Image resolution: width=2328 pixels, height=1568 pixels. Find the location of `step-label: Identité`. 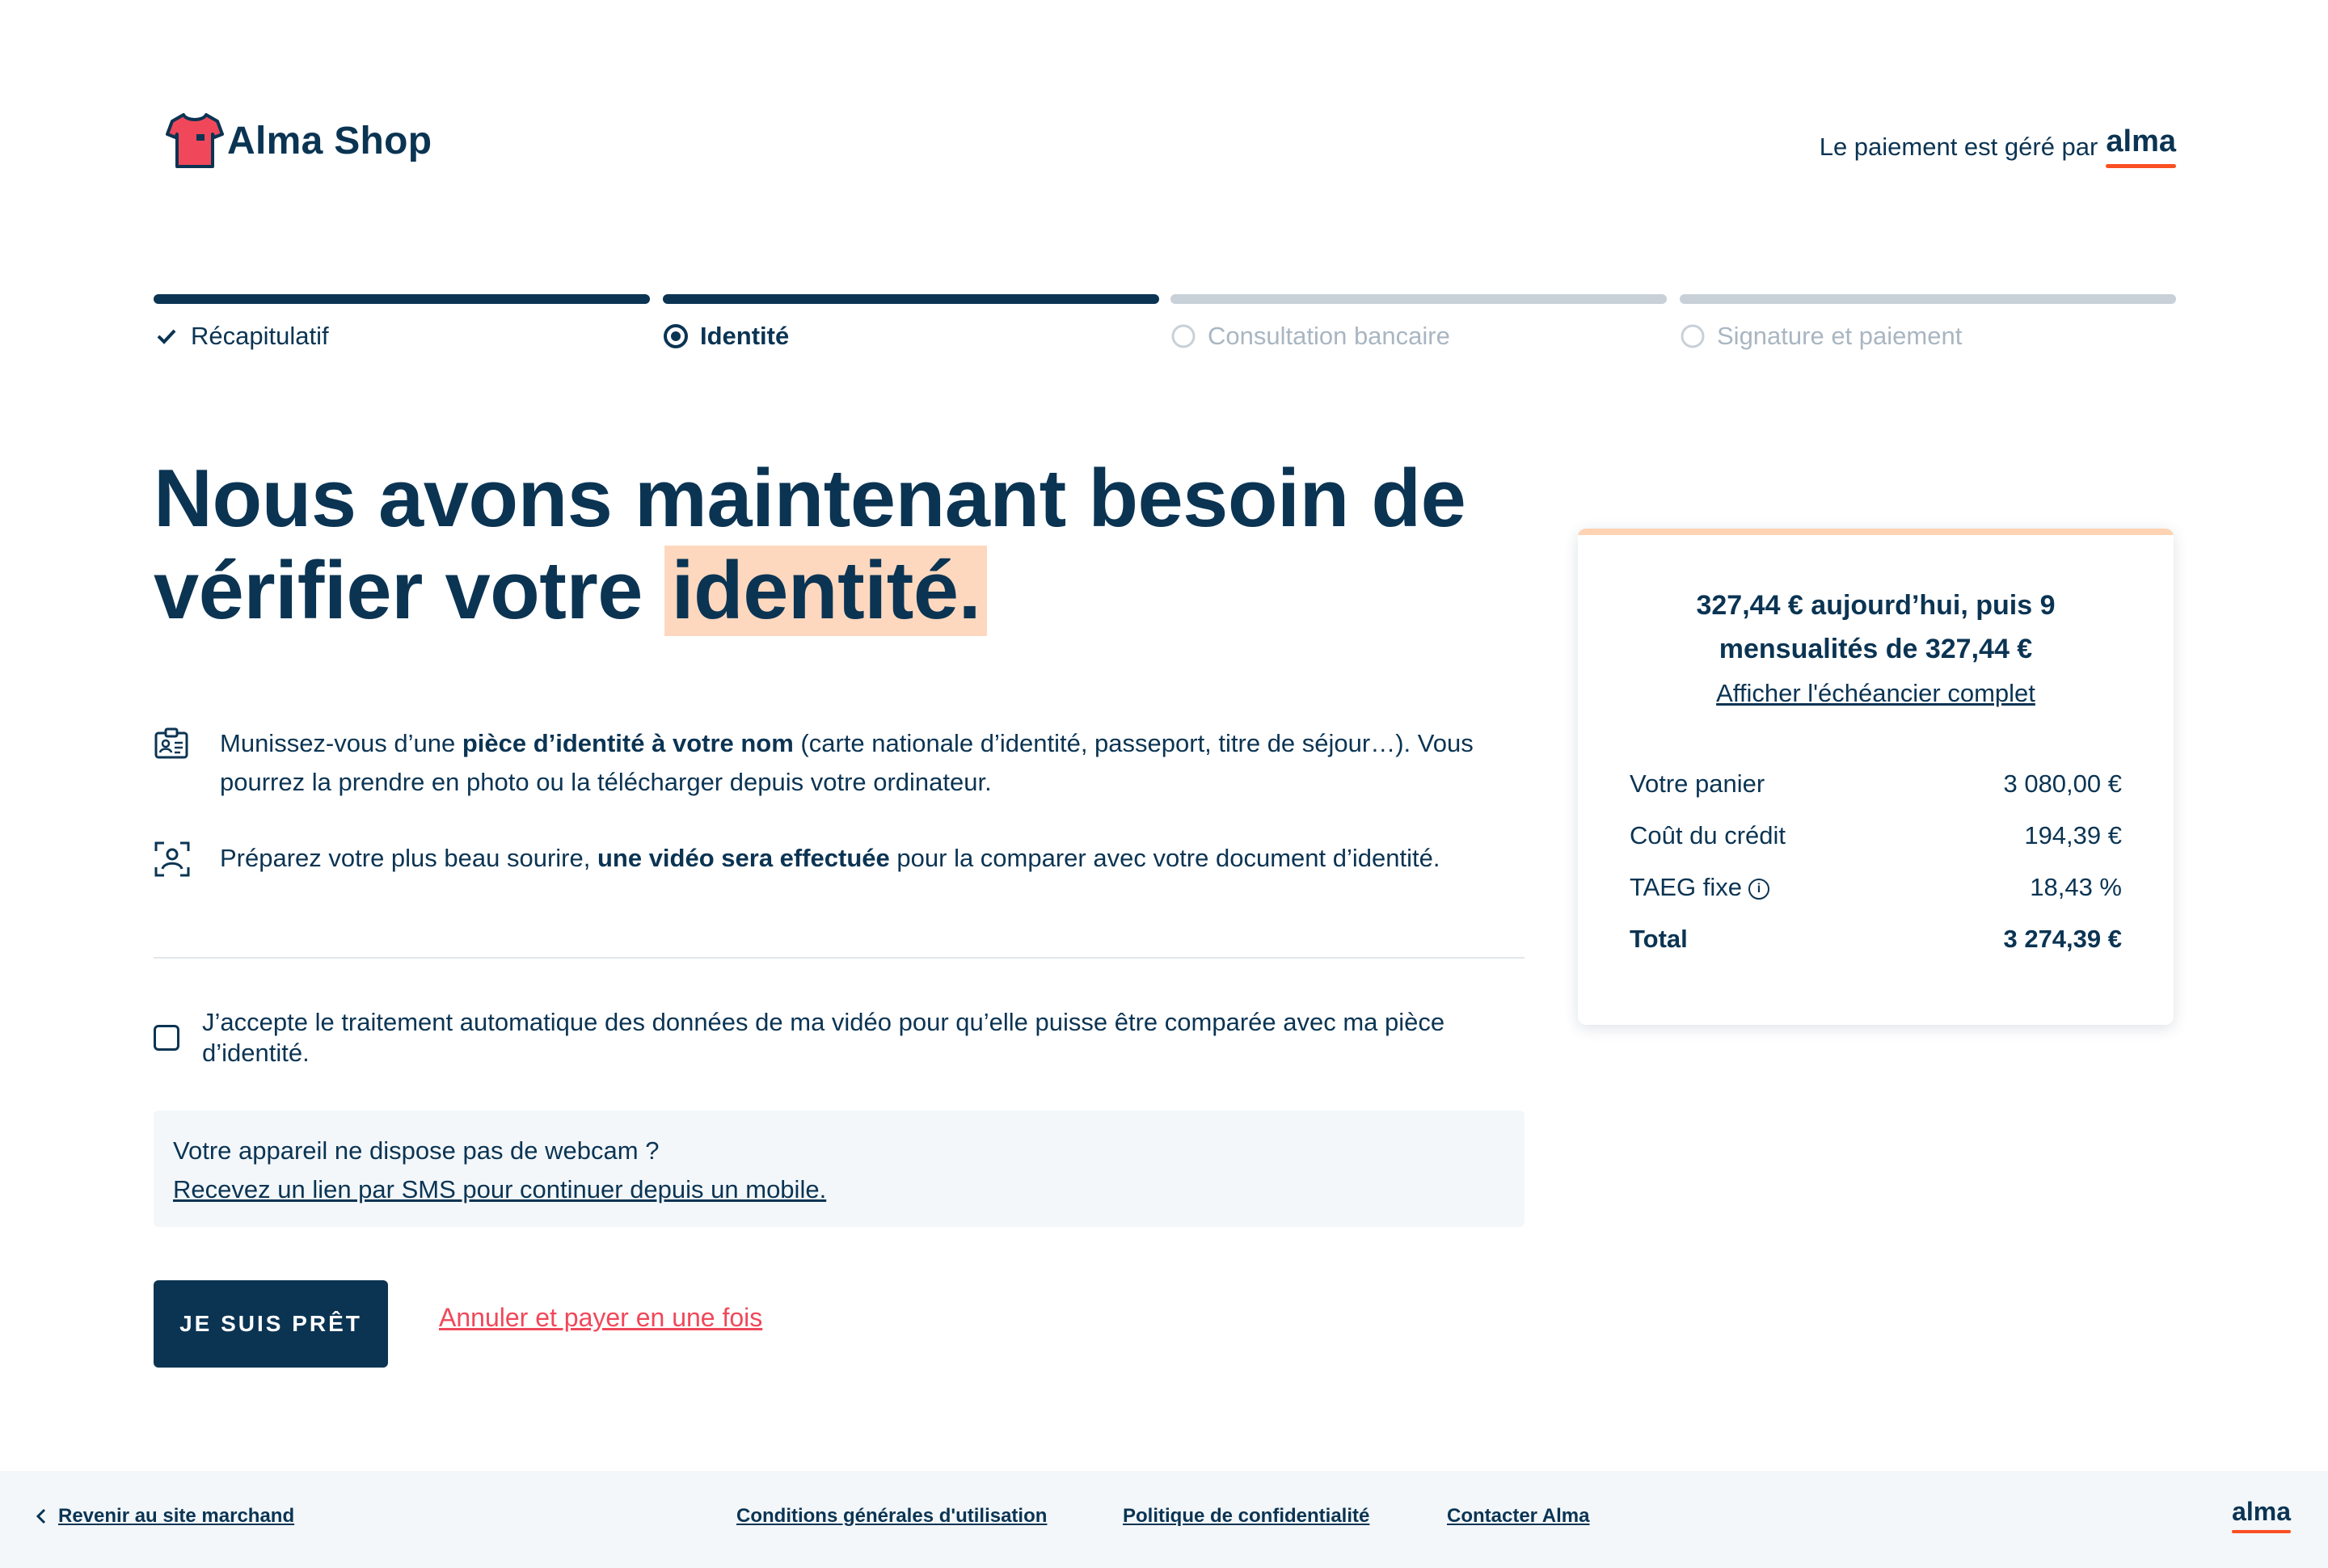

step-label: Identité is located at coordinates (745, 336).